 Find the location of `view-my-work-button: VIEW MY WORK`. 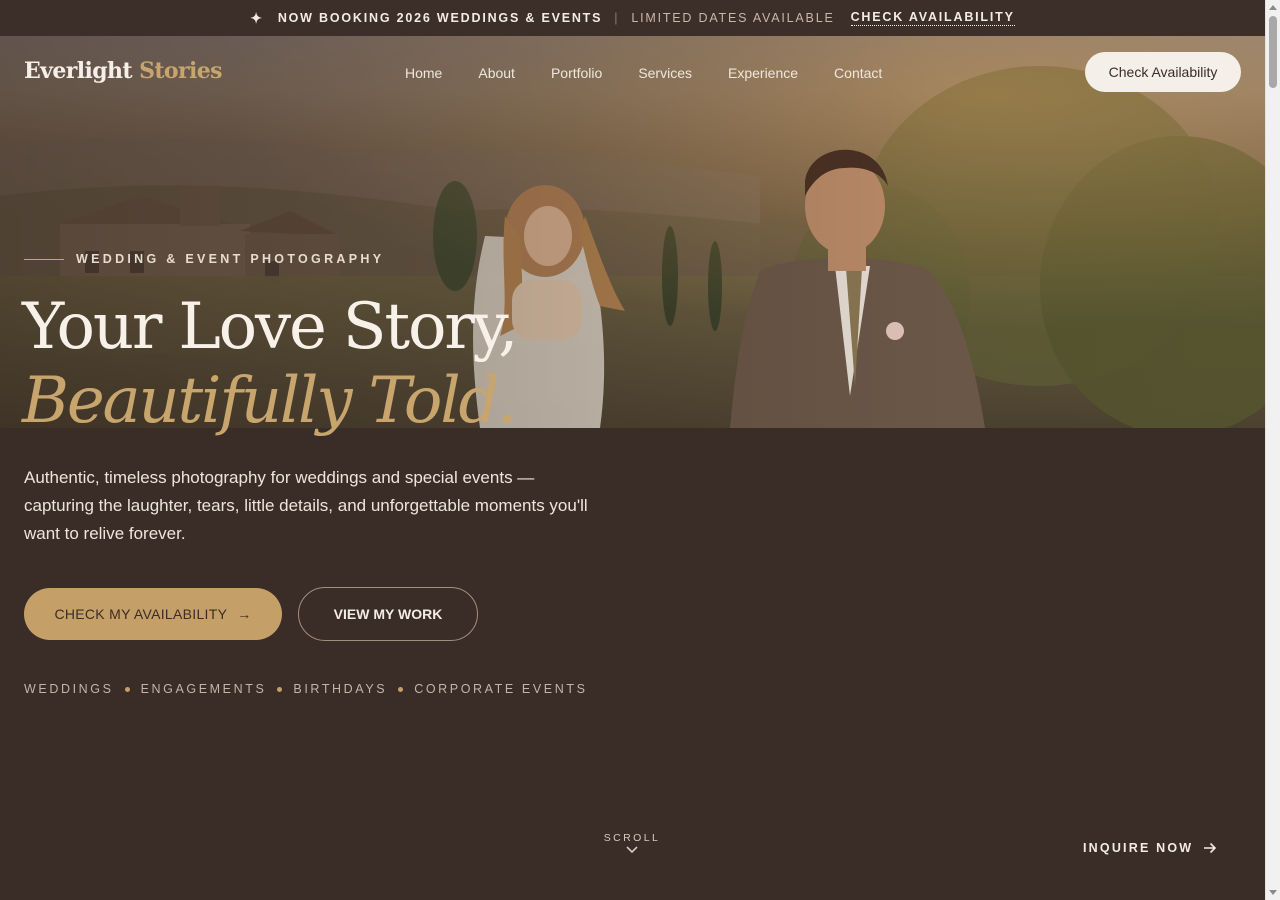

view-my-work-button: VIEW MY WORK is located at coordinates (388, 614).